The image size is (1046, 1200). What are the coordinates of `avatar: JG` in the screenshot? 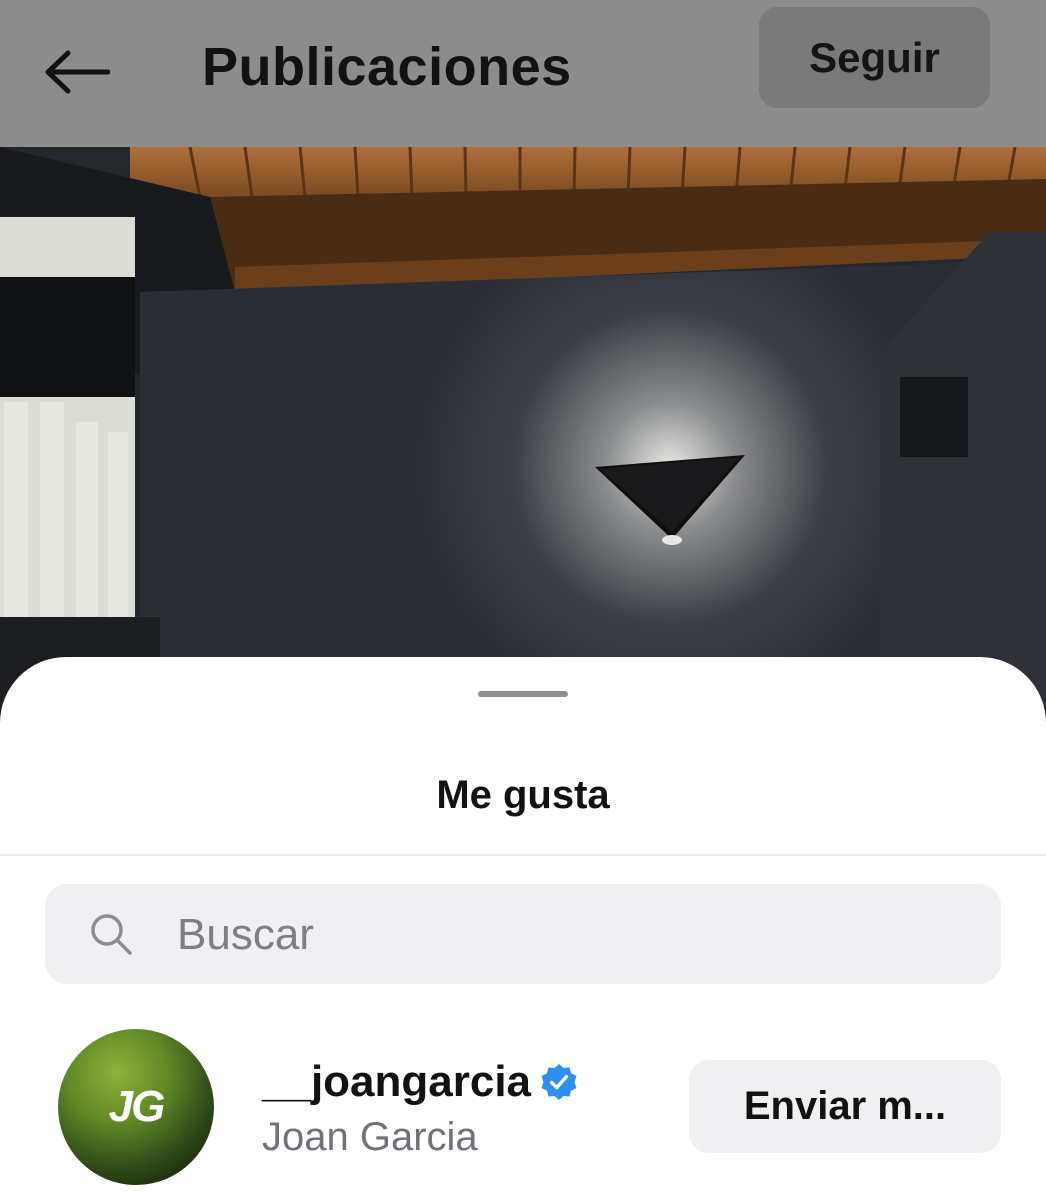 It's located at (136, 1107).